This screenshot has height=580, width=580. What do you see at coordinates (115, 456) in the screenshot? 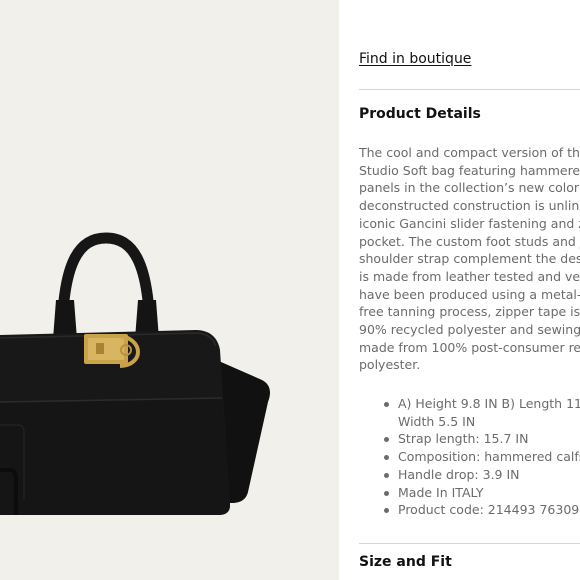
I see `bag-front-flap` at bounding box center [115, 456].